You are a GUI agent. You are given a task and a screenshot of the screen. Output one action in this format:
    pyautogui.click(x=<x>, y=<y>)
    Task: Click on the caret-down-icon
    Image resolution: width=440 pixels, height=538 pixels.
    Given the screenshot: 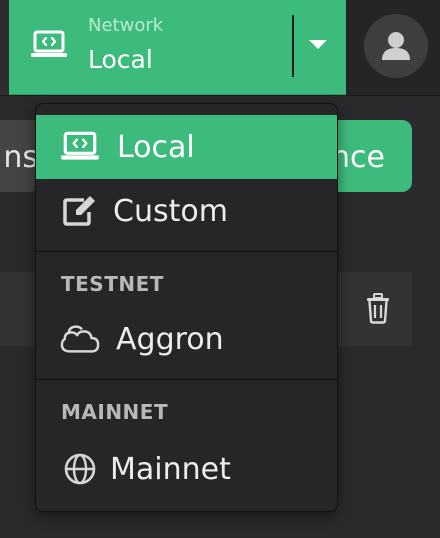 What is the action you would take?
    pyautogui.click(x=318, y=44)
    